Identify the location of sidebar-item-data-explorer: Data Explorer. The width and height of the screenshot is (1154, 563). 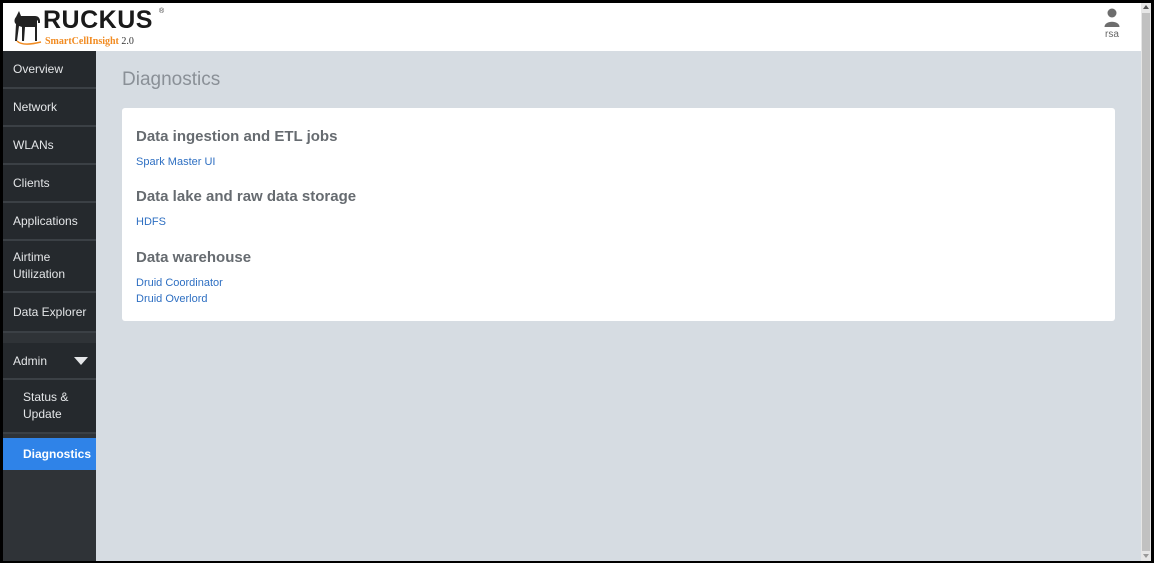
(49, 313).